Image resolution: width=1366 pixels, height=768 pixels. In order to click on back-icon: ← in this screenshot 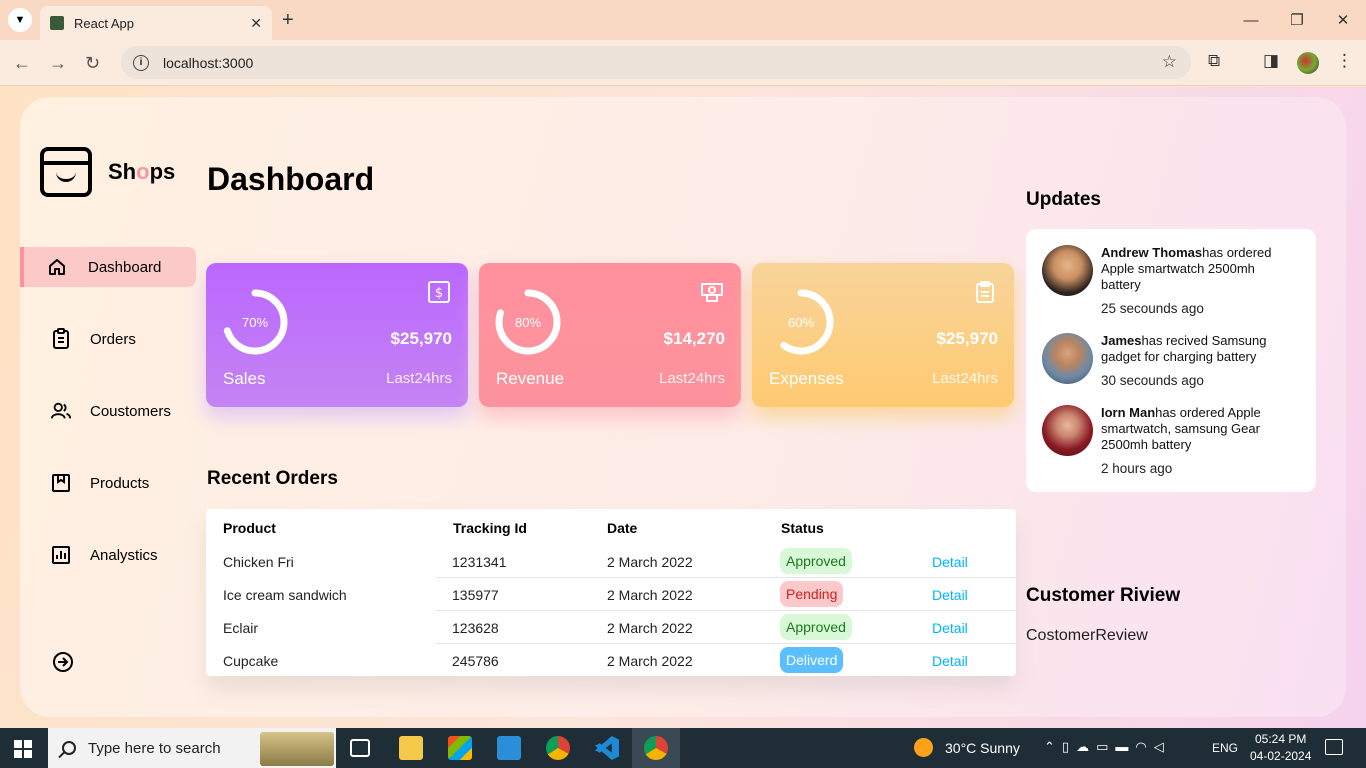, I will do `click(22, 63)`.